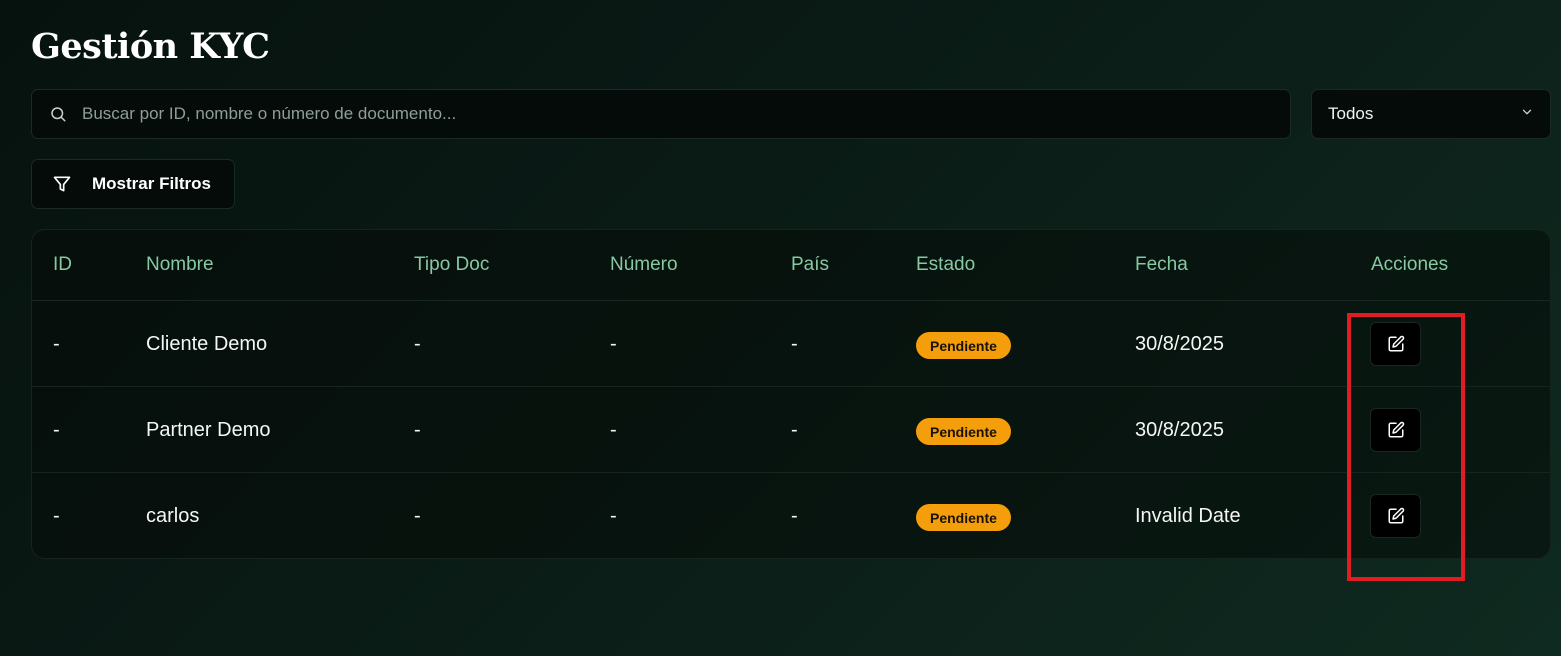 The width and height of the screenshot is (1561, 656). I want to click on column-header-id: ID, so click(62, 264).